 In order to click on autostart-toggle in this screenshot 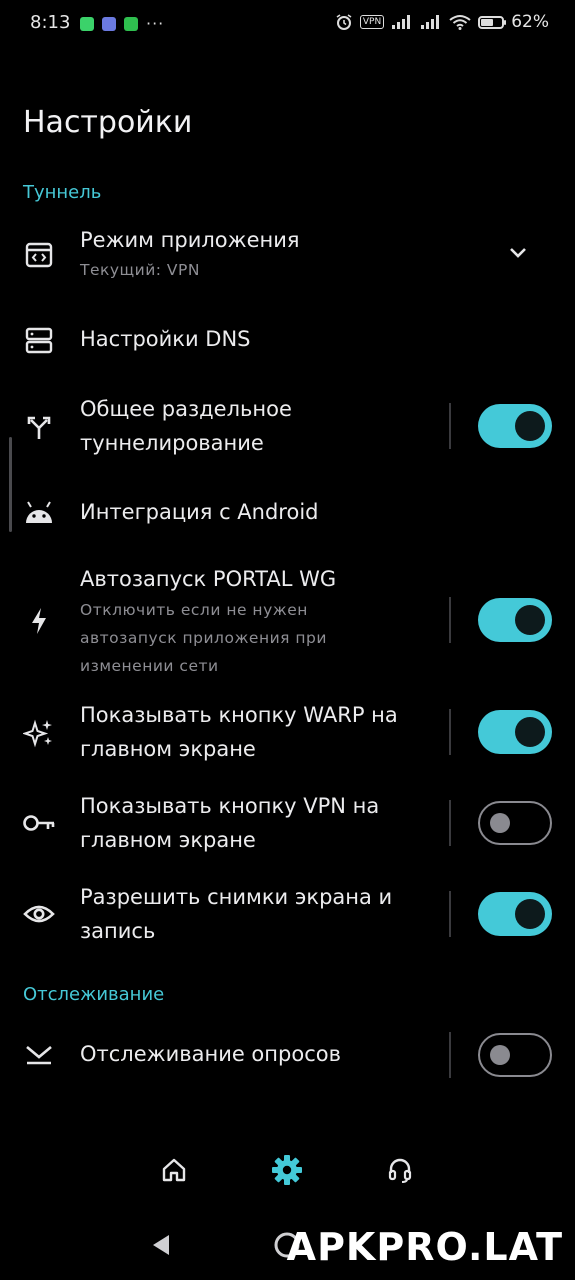, I will do `click(515, 620)`.